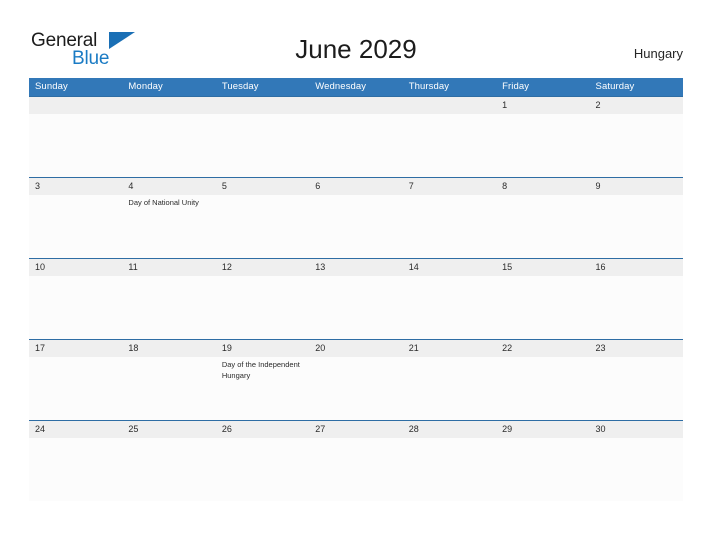 The width and height of the screenshot is (712, 550). Describe the element at coordinates (260, 370) in the screenshot. I see `event-label: Day of the Independent Hungary` at that location.